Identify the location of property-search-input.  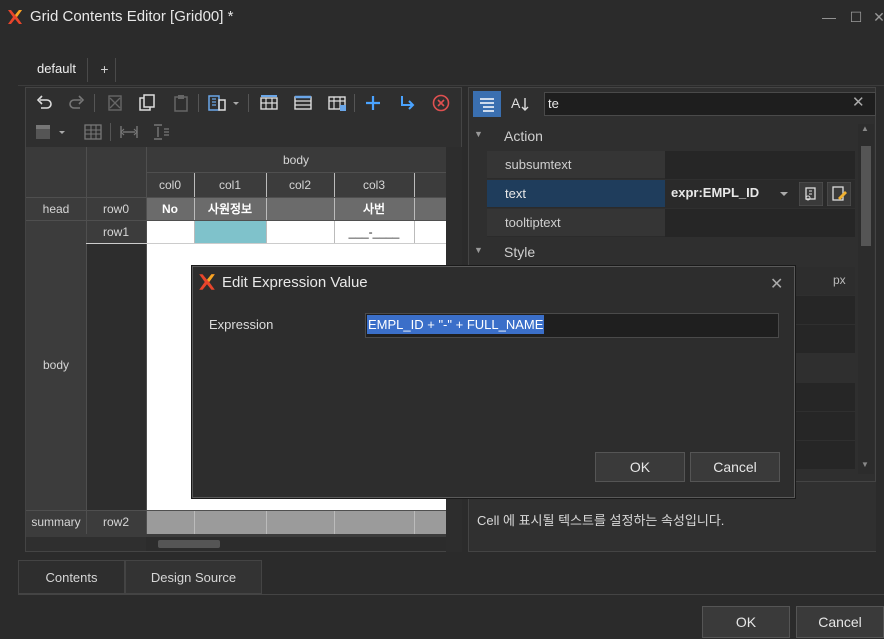
(710, 104).